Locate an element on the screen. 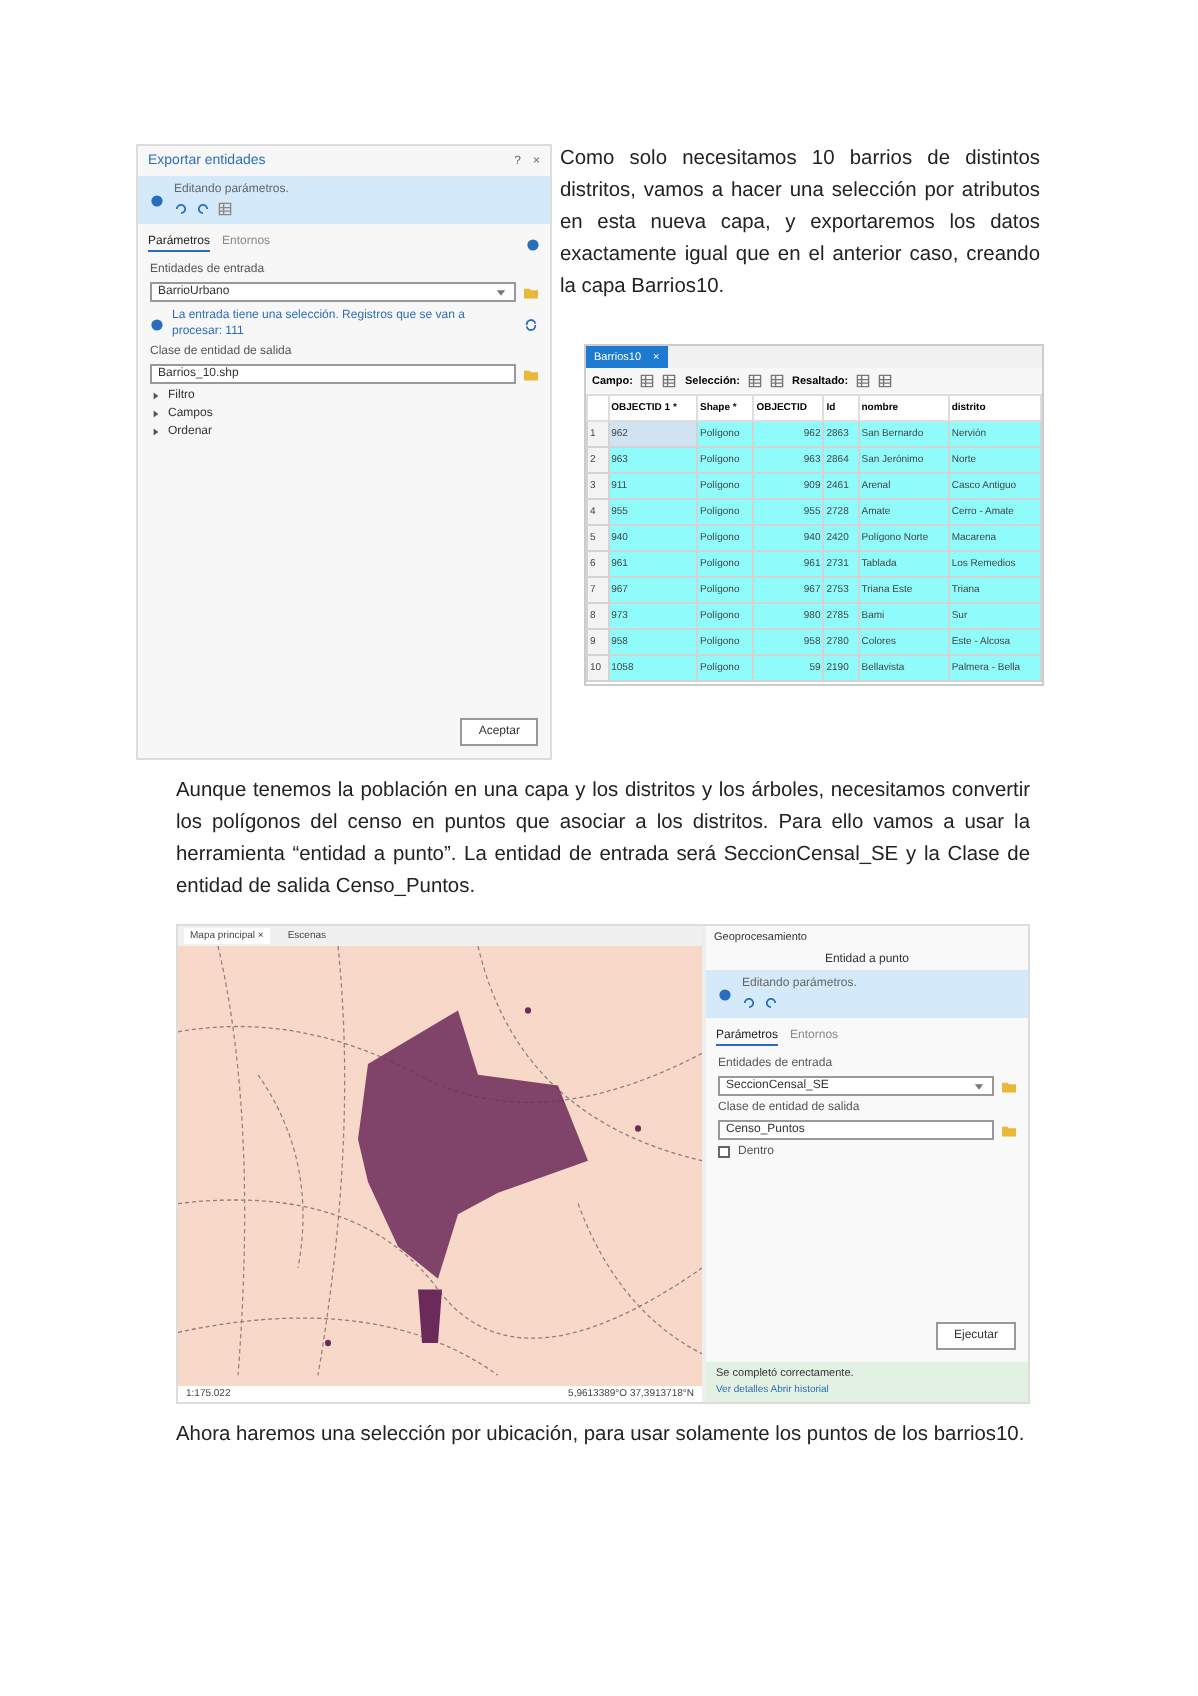  refresh-icon is located at coordinates (531, 324).